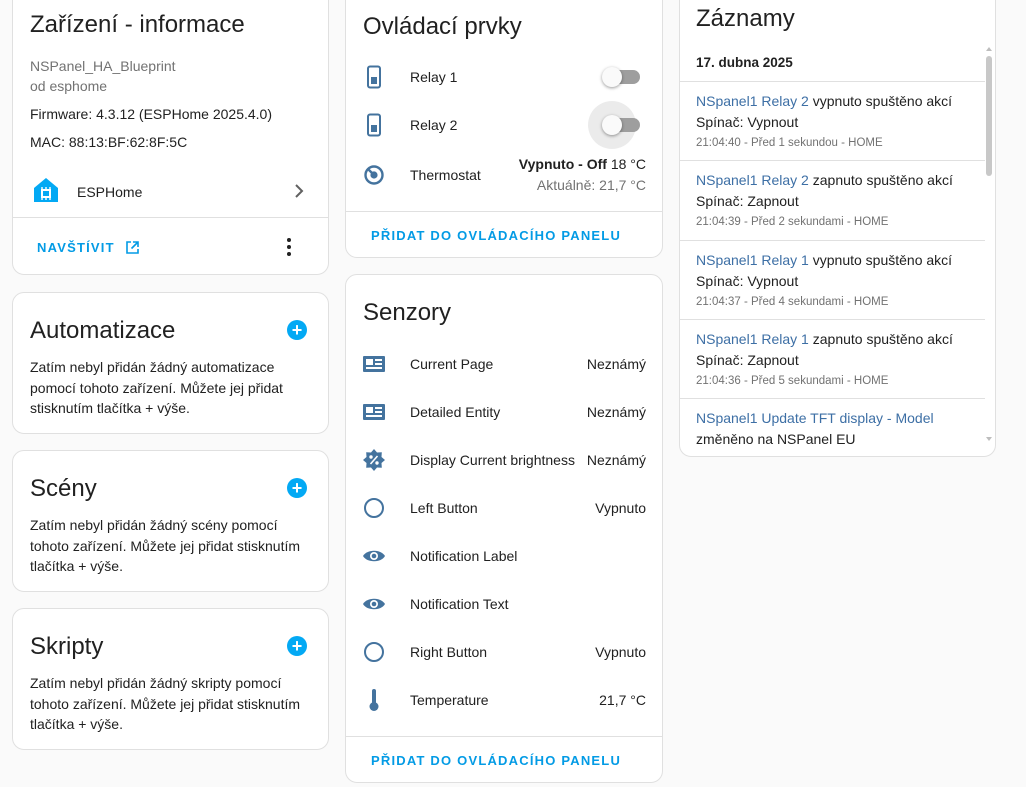  I want to click on thermostat-mode: Vypnuto - Off, so click(562, 164).